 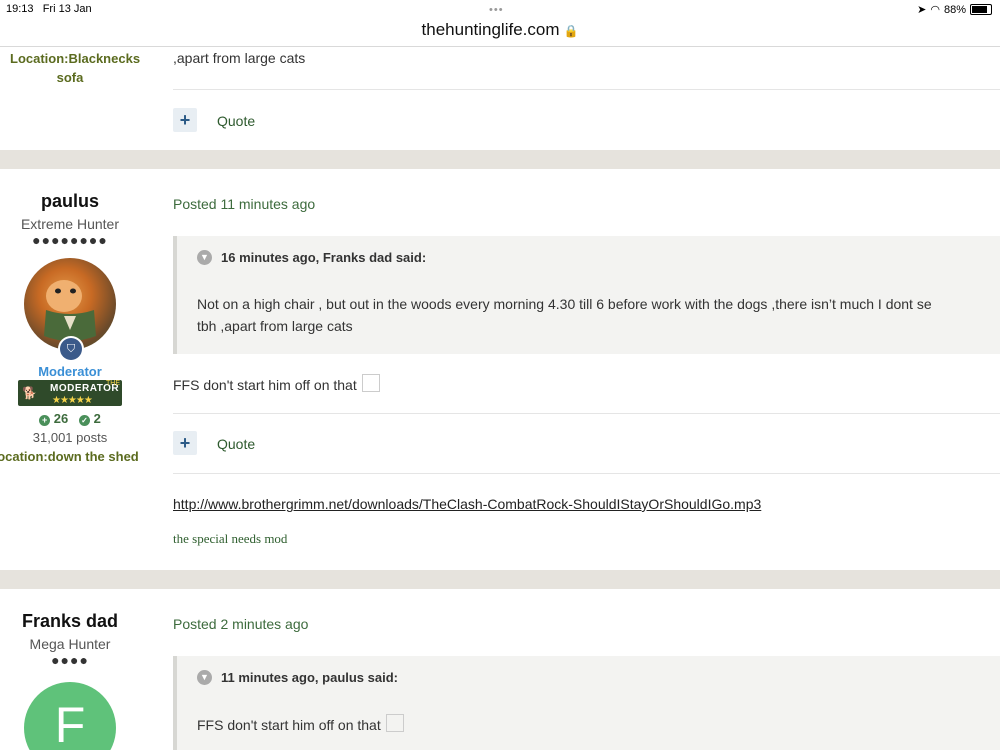 I want to click on posted-time: Posted 11 minutes ago, so click(x=244, y=204).